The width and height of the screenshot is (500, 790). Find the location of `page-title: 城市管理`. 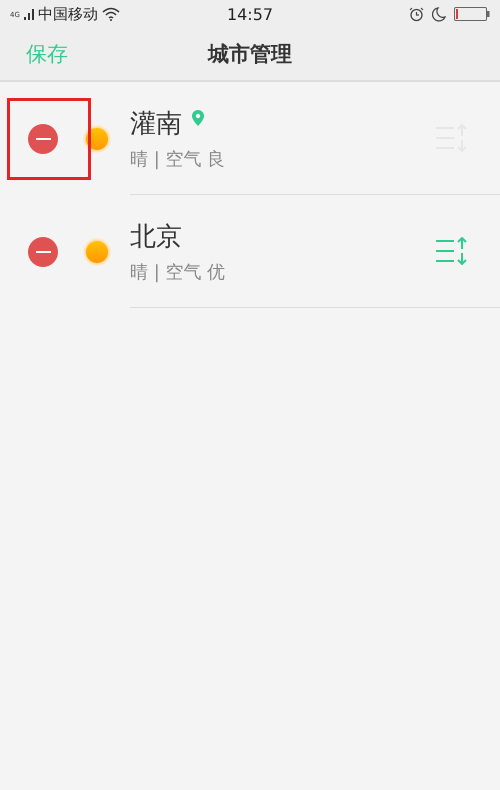

page-title: 城市管理 is located at coordinates (250, 54).